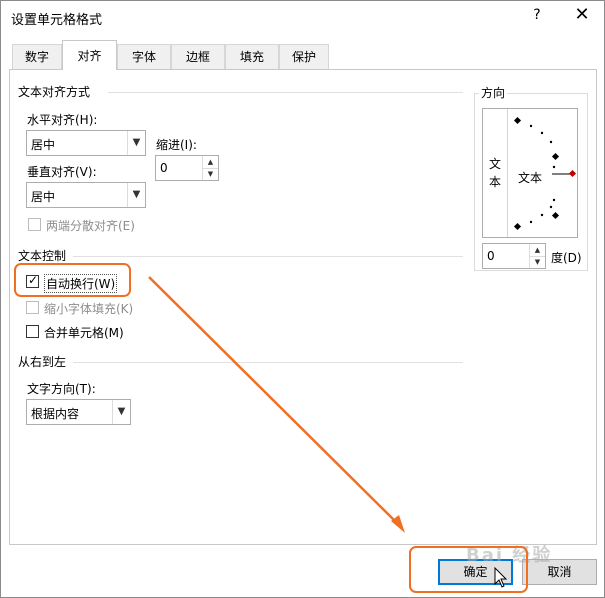 This screenshot has height=598, width=605. Describe the element at coordinates (42, 362) in the screenshot. I see `rtl-section-title: 从右到左` at that location.